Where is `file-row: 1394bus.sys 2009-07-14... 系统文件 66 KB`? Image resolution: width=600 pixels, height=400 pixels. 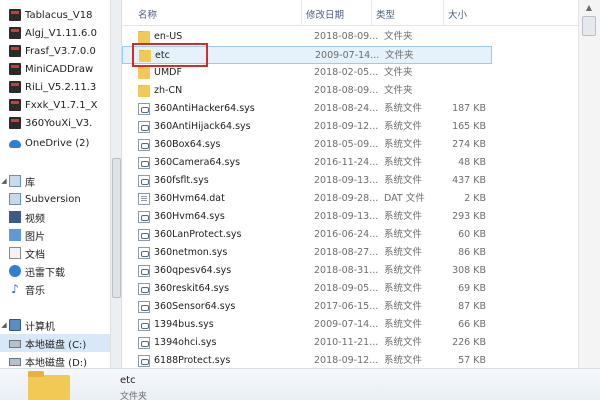 file-row: 1394bus.sys 2009-07-14... 系统文件 66 KB is located at coordinates (307, 325).